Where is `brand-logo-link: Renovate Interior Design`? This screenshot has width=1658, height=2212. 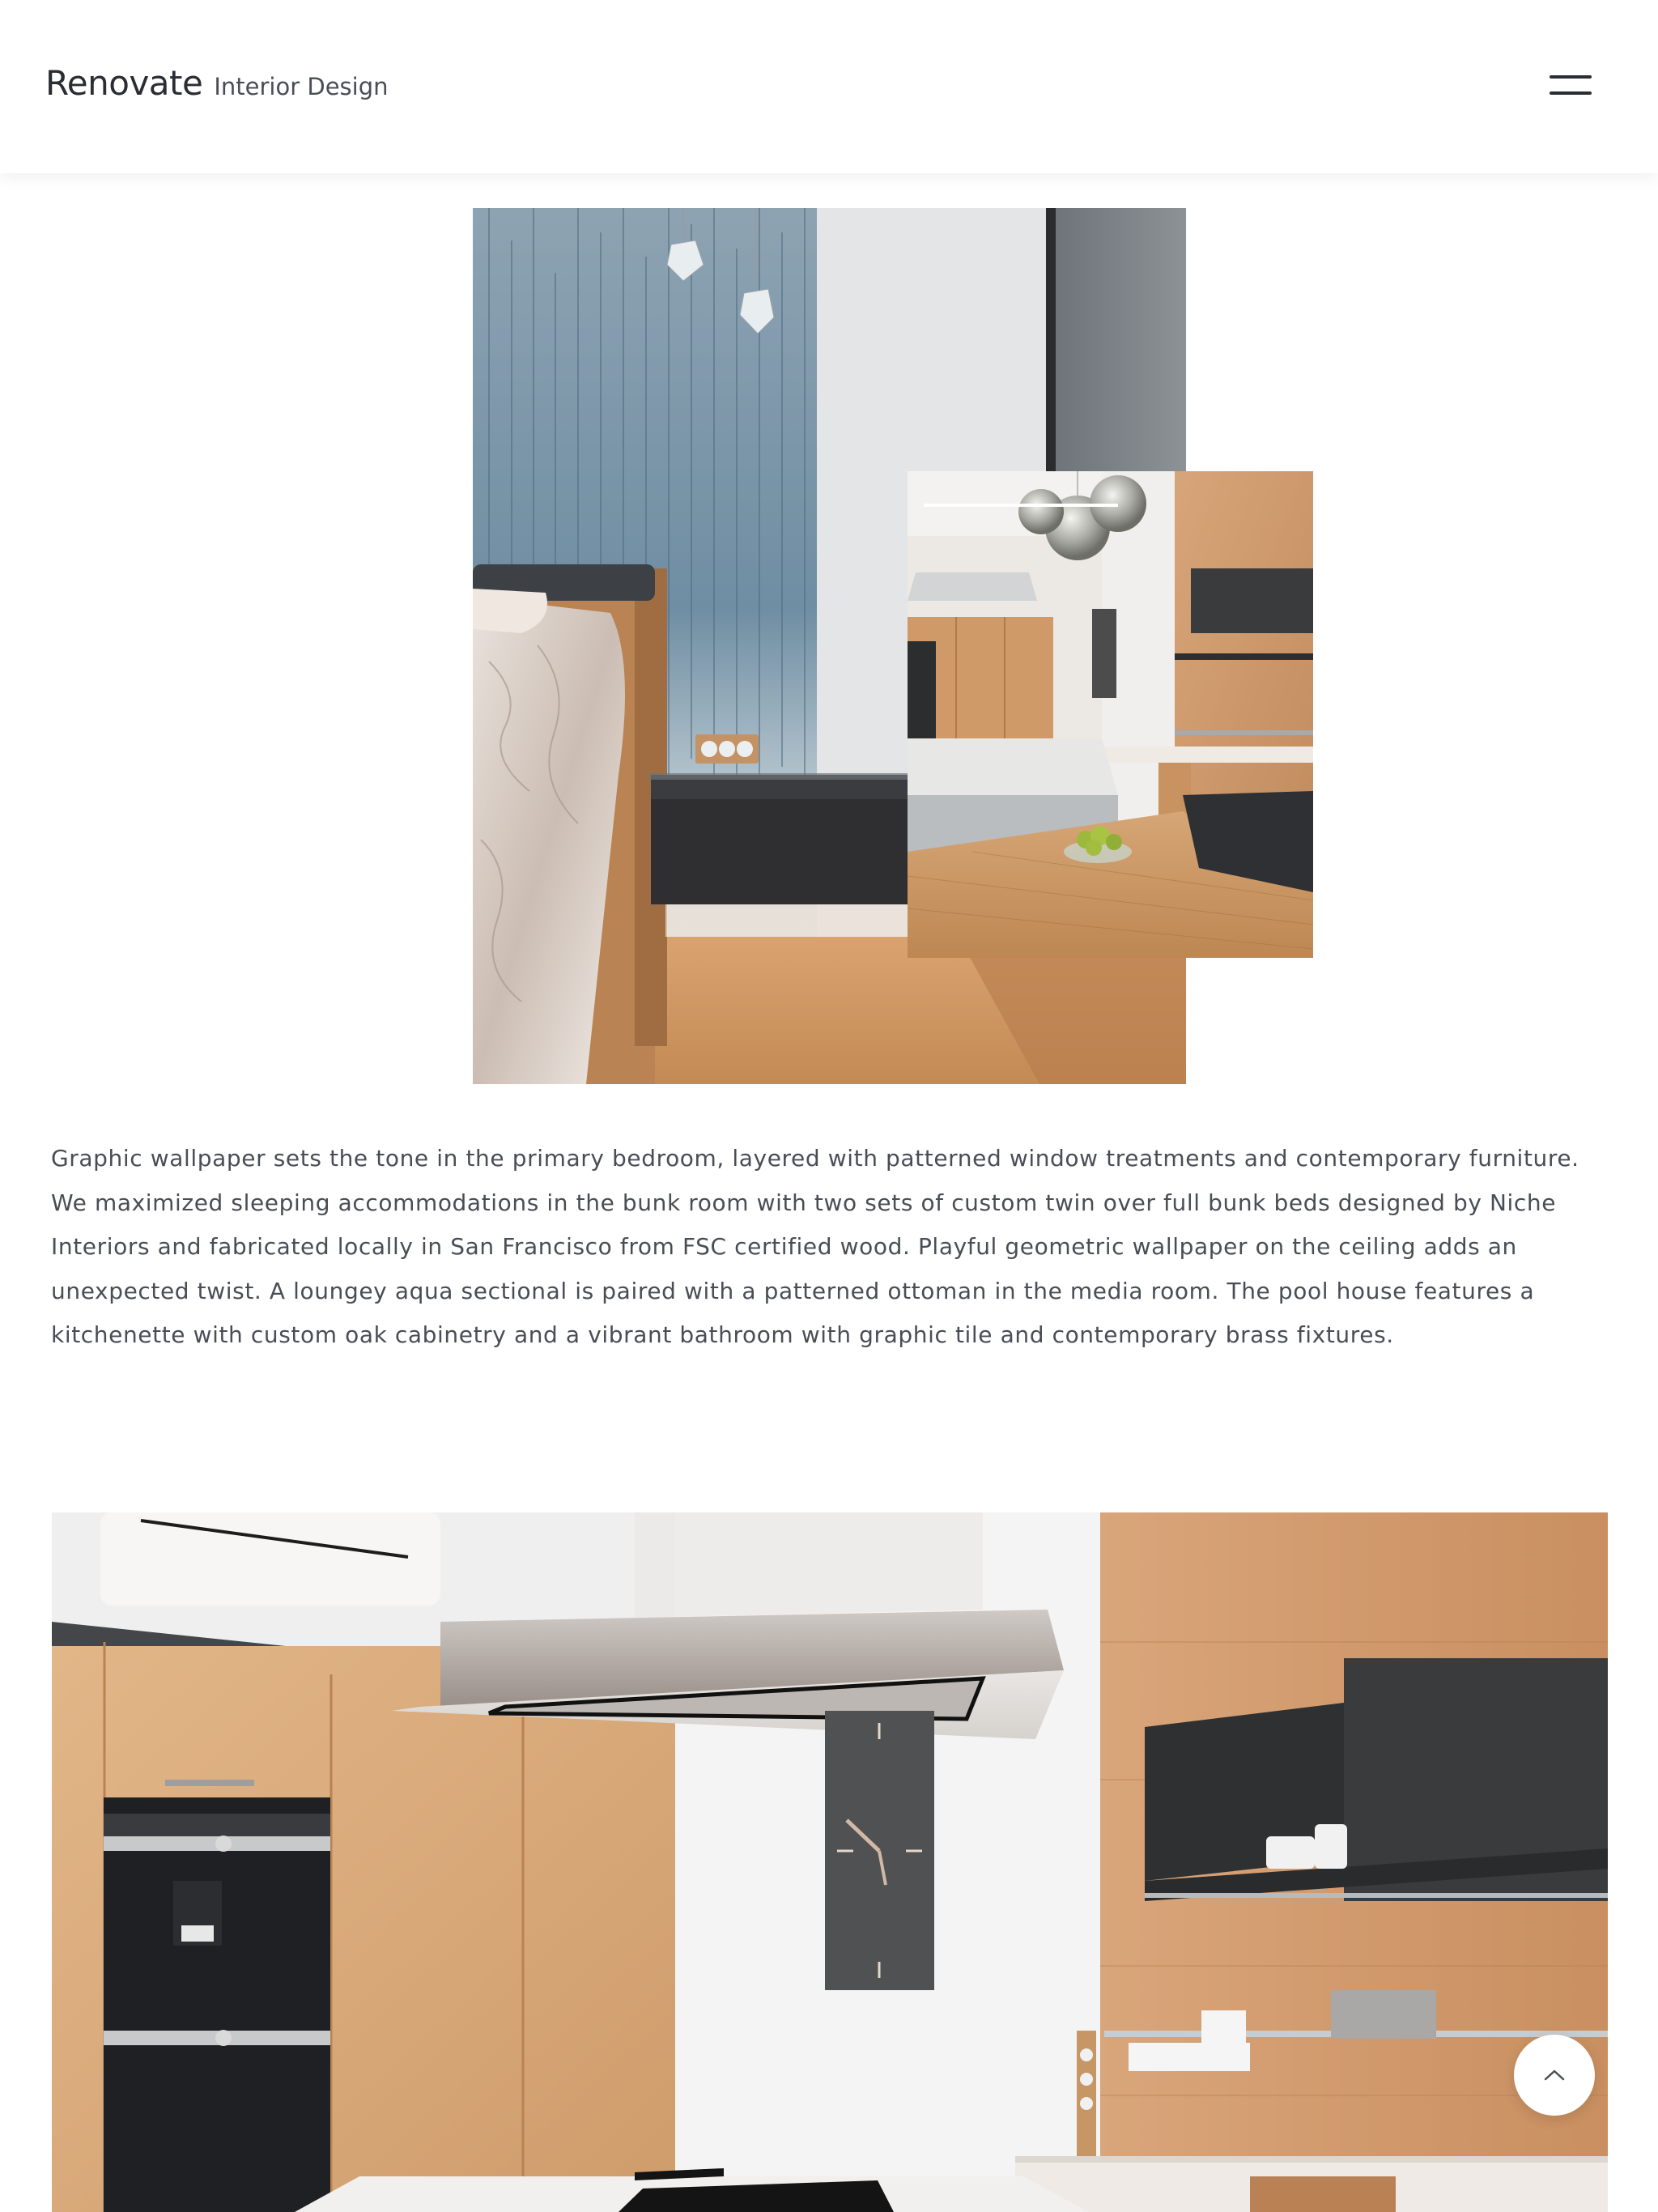 brand-logo-link: Renovate Interior Design is located at coordinates (217, 83).